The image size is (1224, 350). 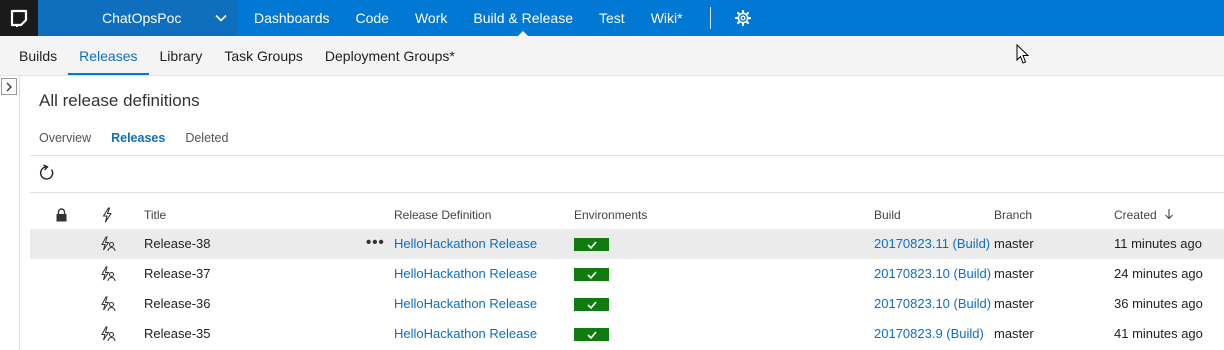 What do you see at coordinates (610, 216) in the screenshot?
I see `column-header-environments: Environments` at bounding box center [610, 216].